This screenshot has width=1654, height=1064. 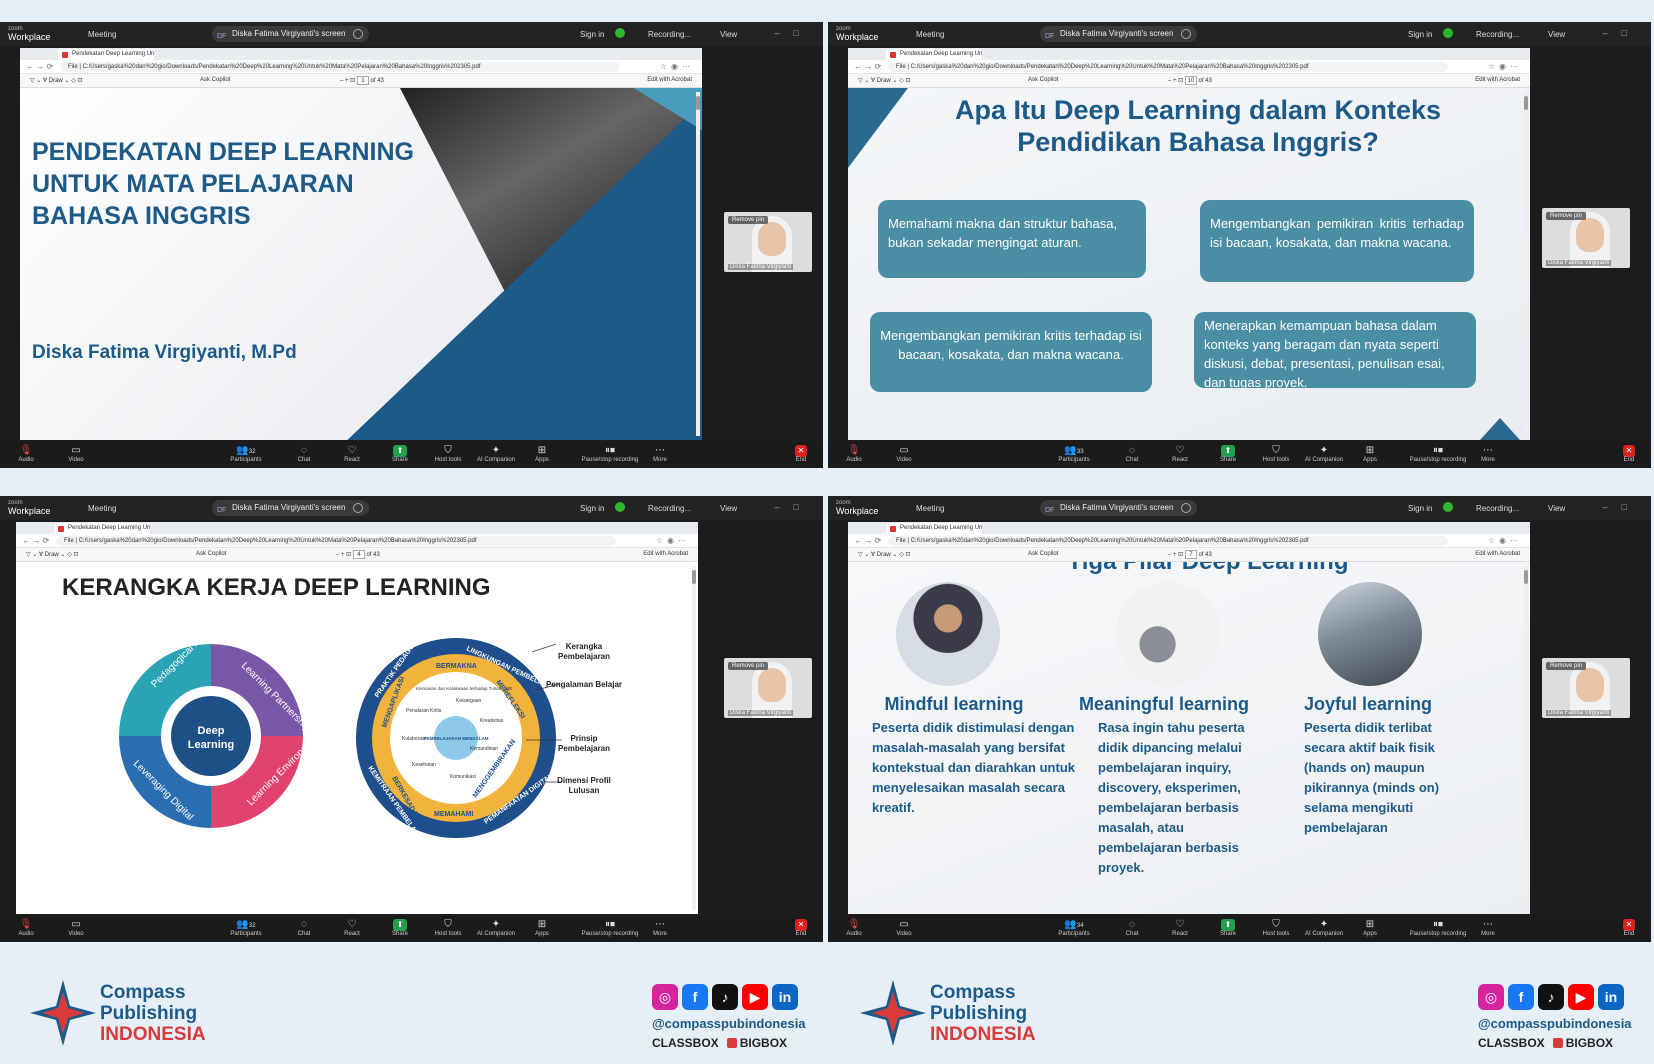 What do you see at coordinates (1186, 34) in the screenshot?
I see `stop-share-icon` at bounding box center [1186, 34].